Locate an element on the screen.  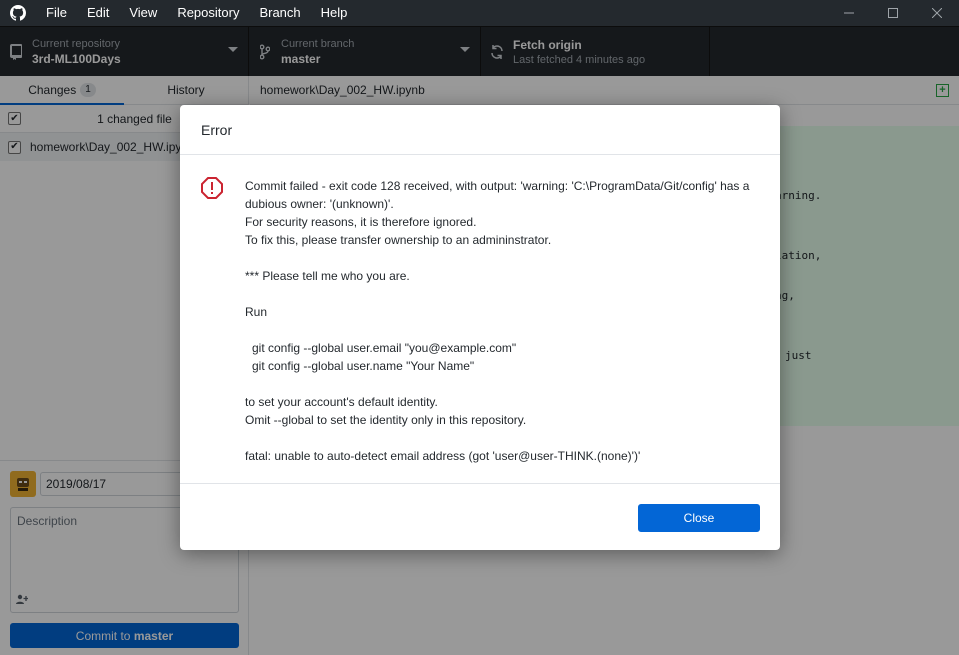
github-logo-icon is located at coordinates (18, 13).